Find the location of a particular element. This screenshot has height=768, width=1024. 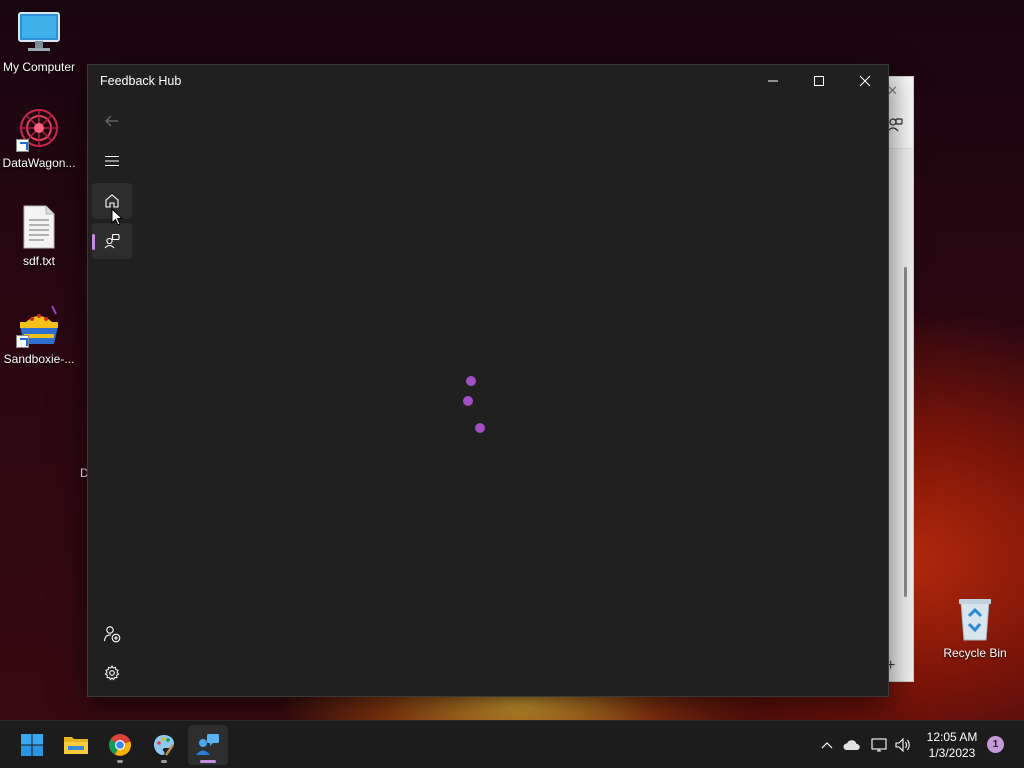

tray-volume is located at coordinates (903, 744).